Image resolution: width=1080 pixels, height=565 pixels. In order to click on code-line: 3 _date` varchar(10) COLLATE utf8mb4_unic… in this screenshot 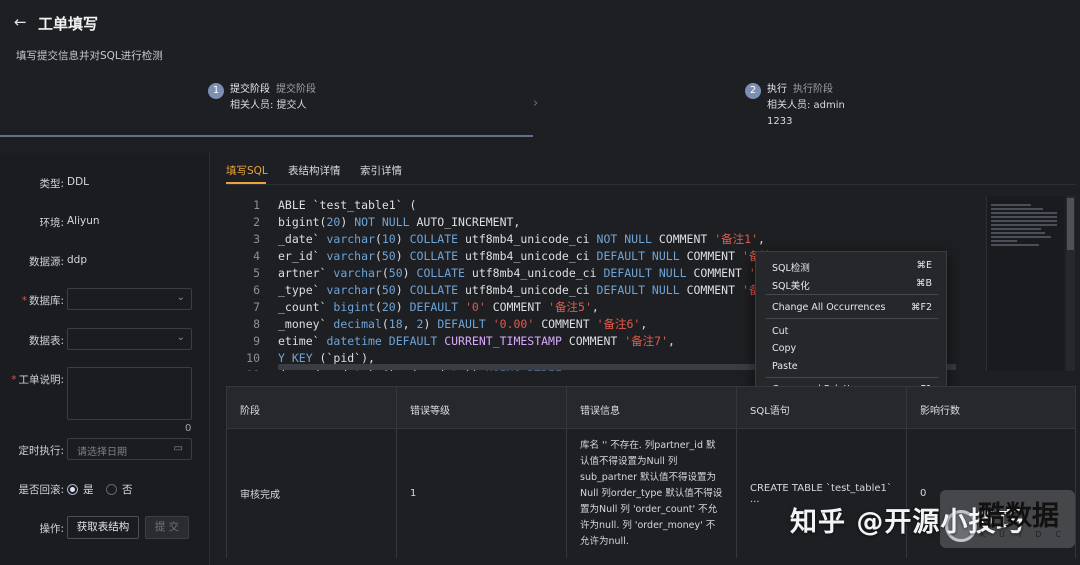, I will do `click(606, 239)`.